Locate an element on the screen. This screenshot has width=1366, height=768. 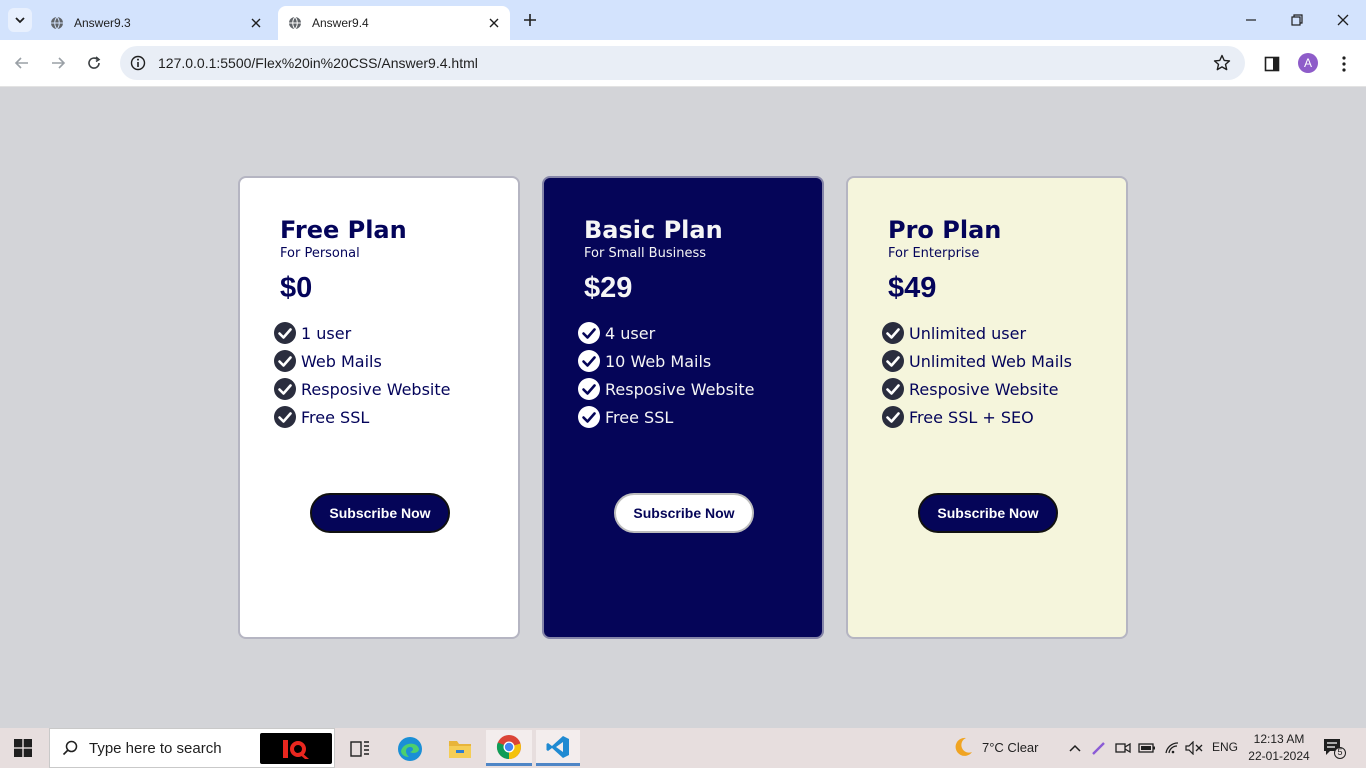
restore-button is located at coordinates (1297, 20).